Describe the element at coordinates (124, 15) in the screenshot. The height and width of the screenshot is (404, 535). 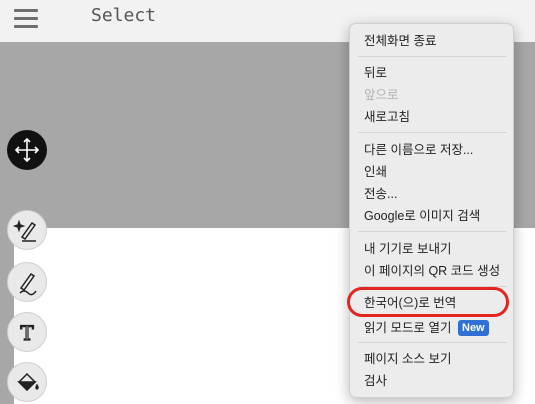
I see `mode-label: Select` at that location.